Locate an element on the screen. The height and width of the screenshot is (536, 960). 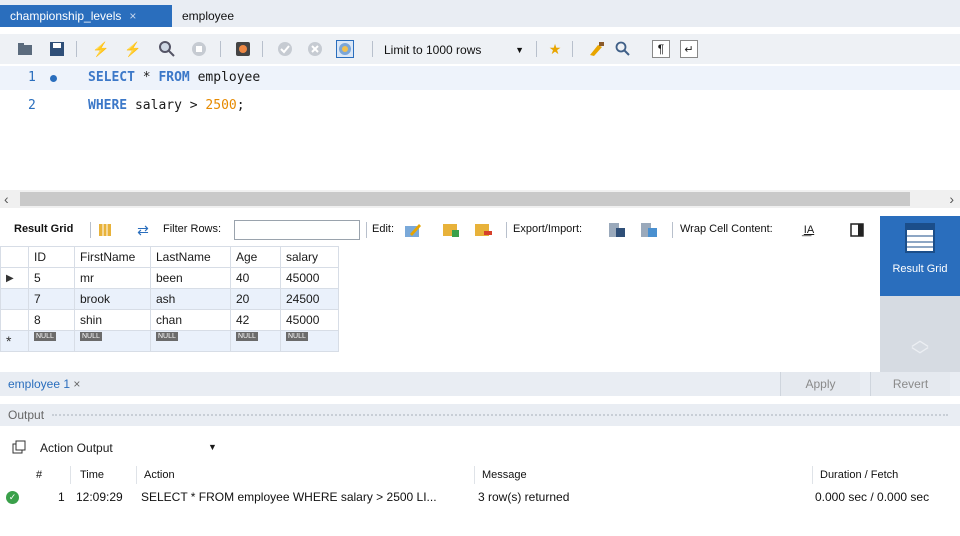
invisible-chars-icon: ¶ is located at coordinates (661, 49).